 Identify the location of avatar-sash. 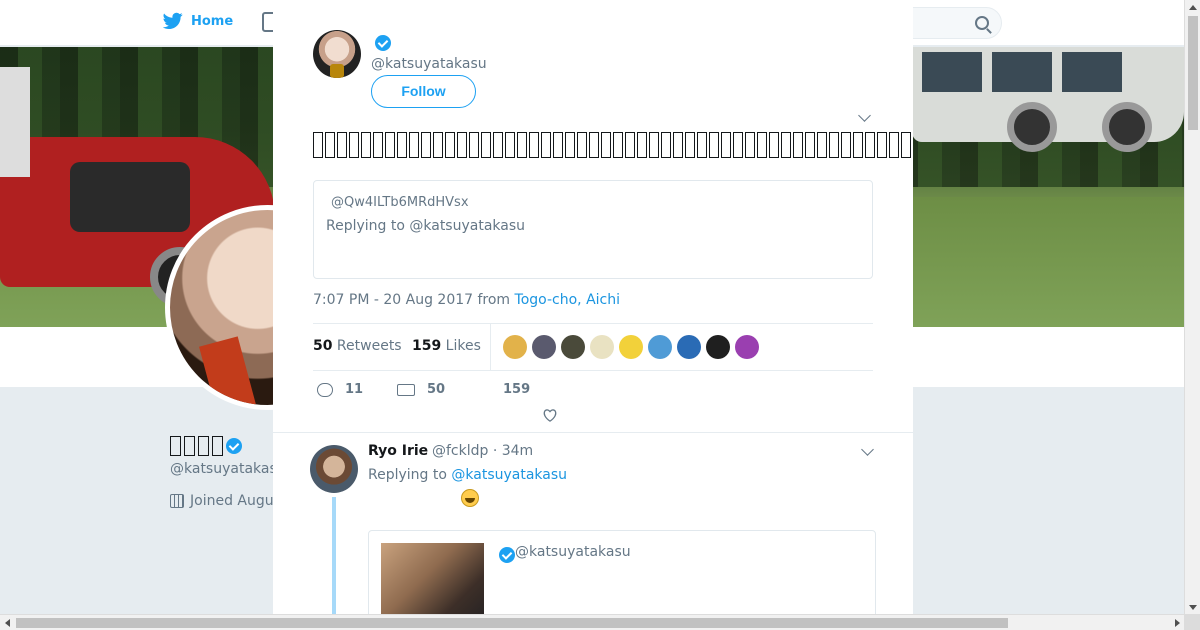
(230, 370).